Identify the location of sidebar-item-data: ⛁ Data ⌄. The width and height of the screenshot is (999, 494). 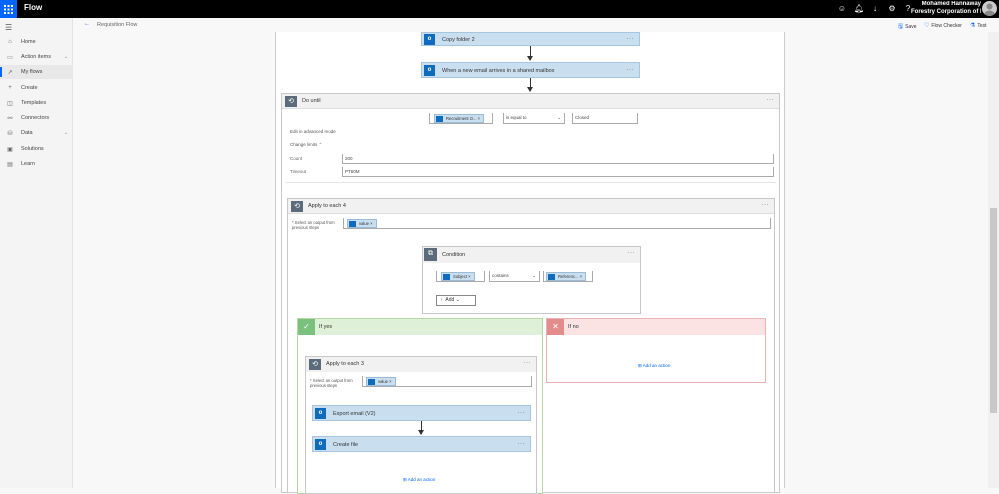
(36, 133).